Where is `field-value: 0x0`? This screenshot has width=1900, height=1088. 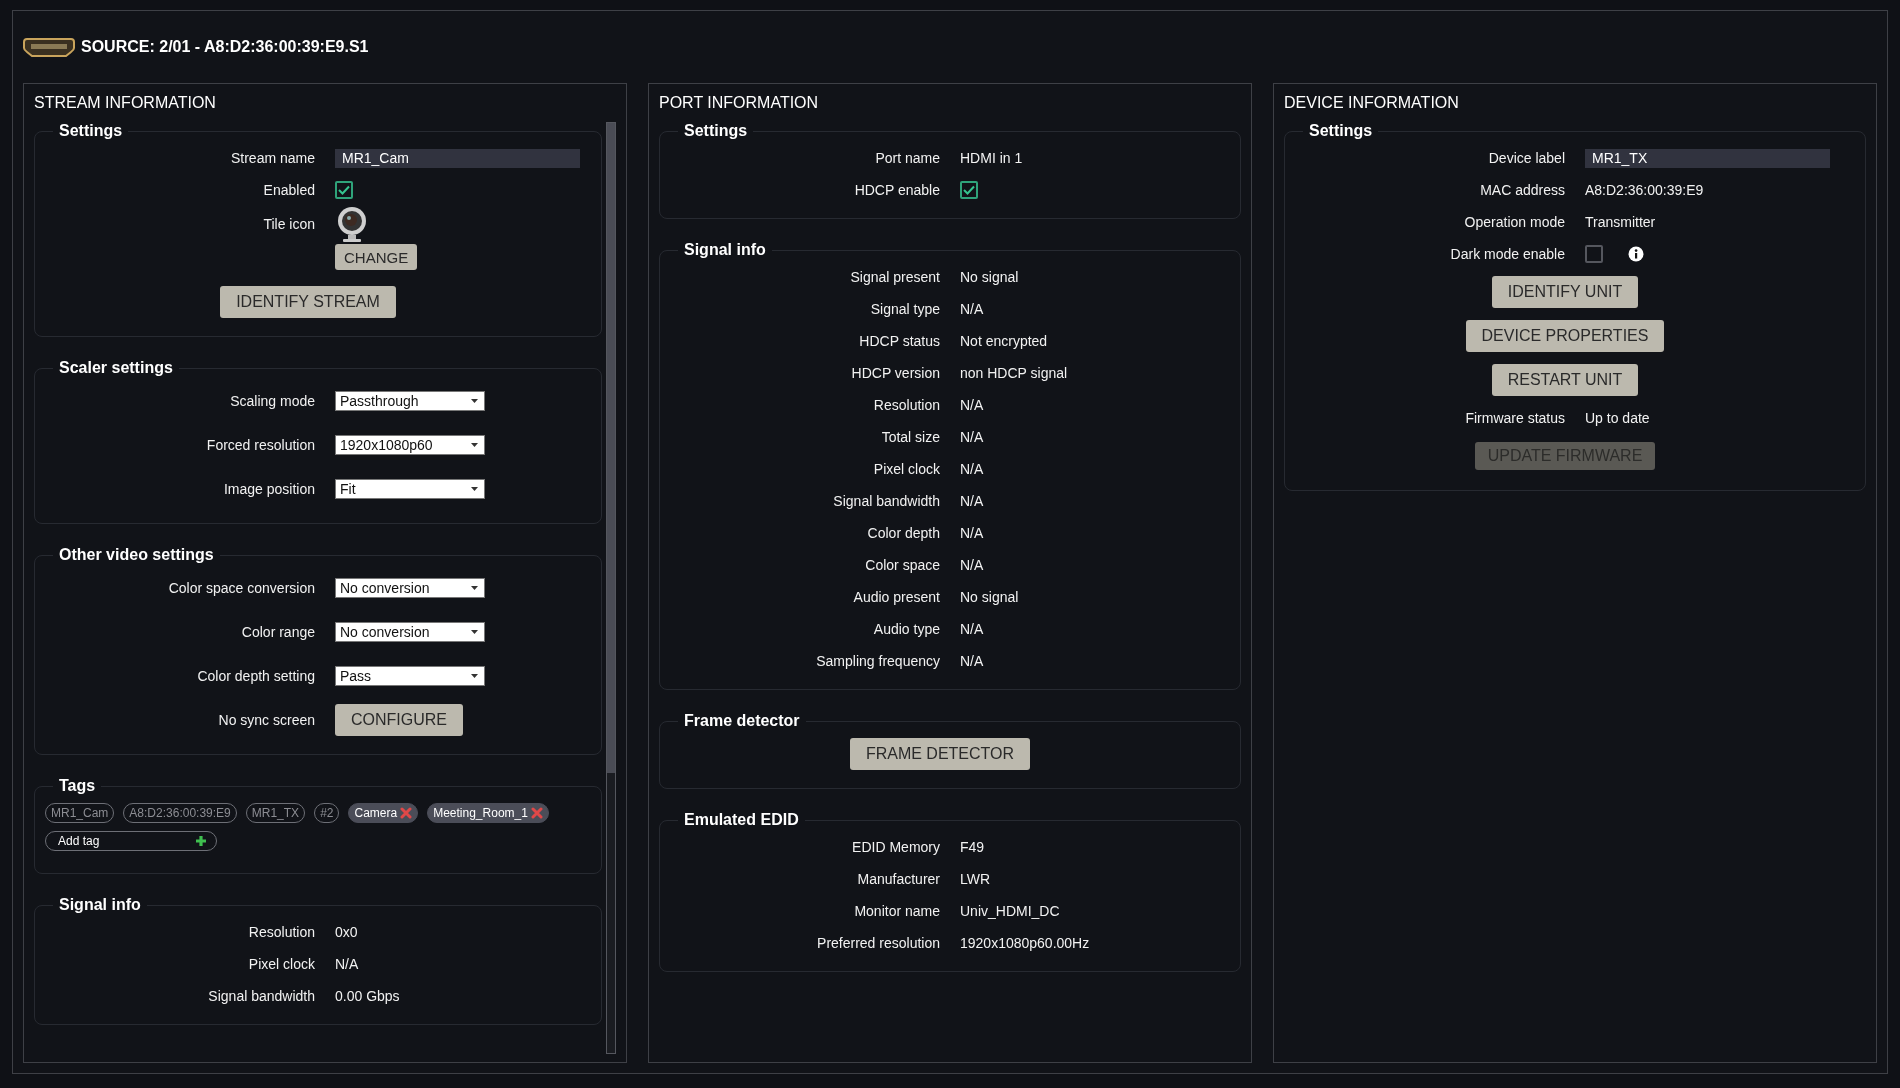 field-value: 0x0 is located at coordinates (346, 932).